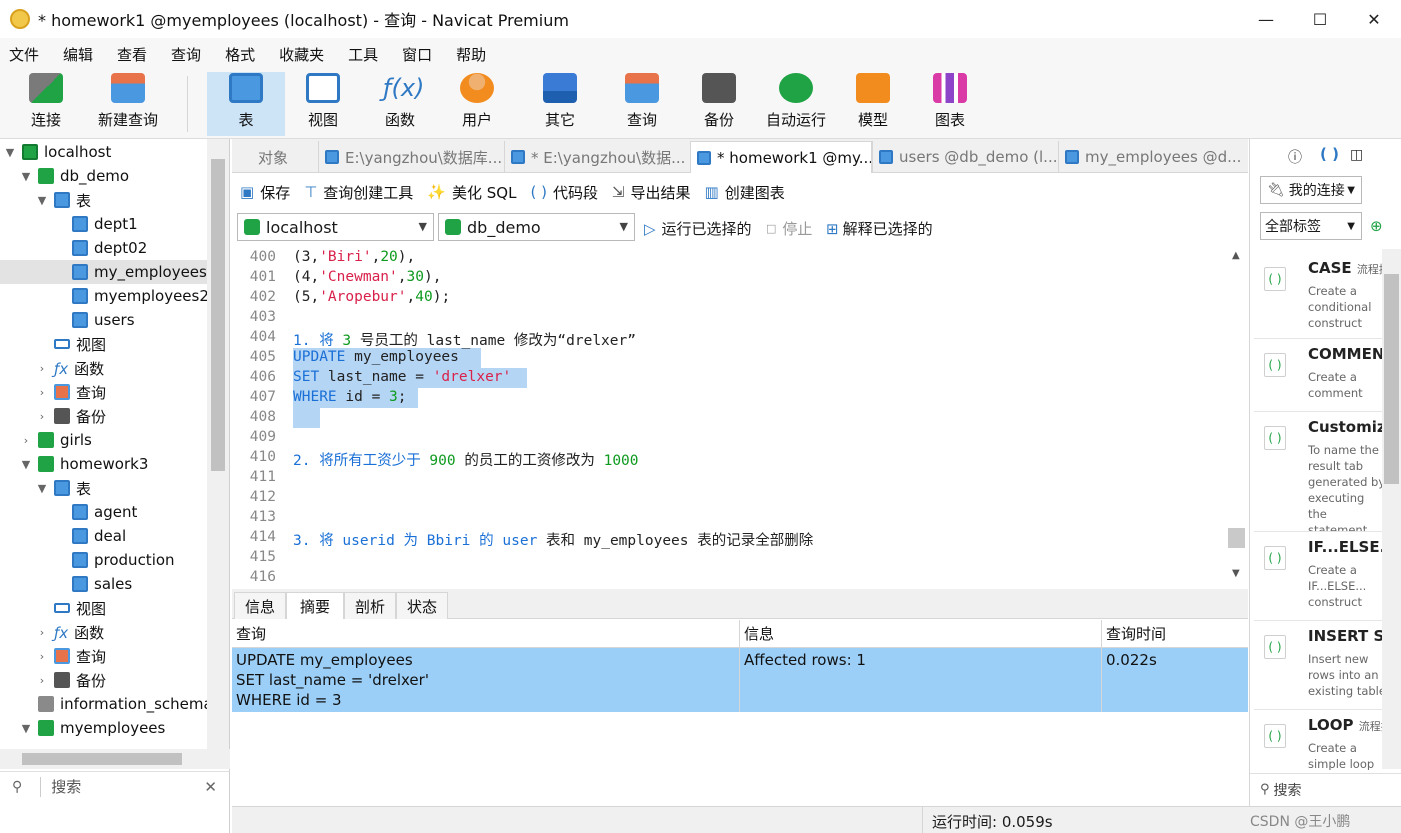 This screenshot has height=833, width=1401. I want to click on create-chart-button: 创建图表, so click(755, 192).